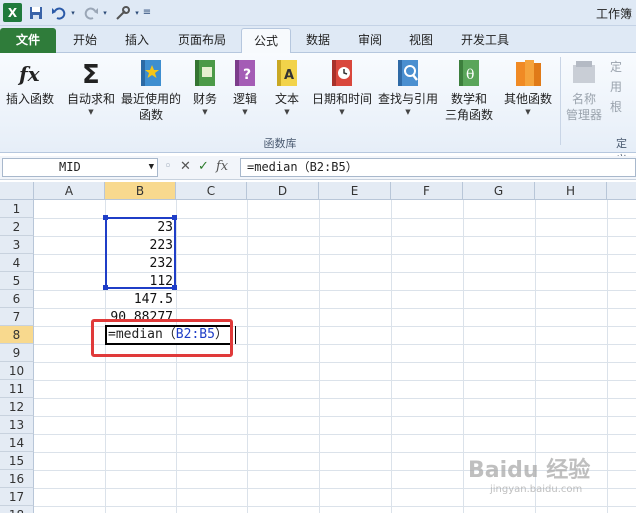 The height and width of the screenshot is (513, 636). What do you see at coordinates (341, 99) in the screenshot?
I see `datetime-label: 日期和时间` at bounding box center [341, 99].